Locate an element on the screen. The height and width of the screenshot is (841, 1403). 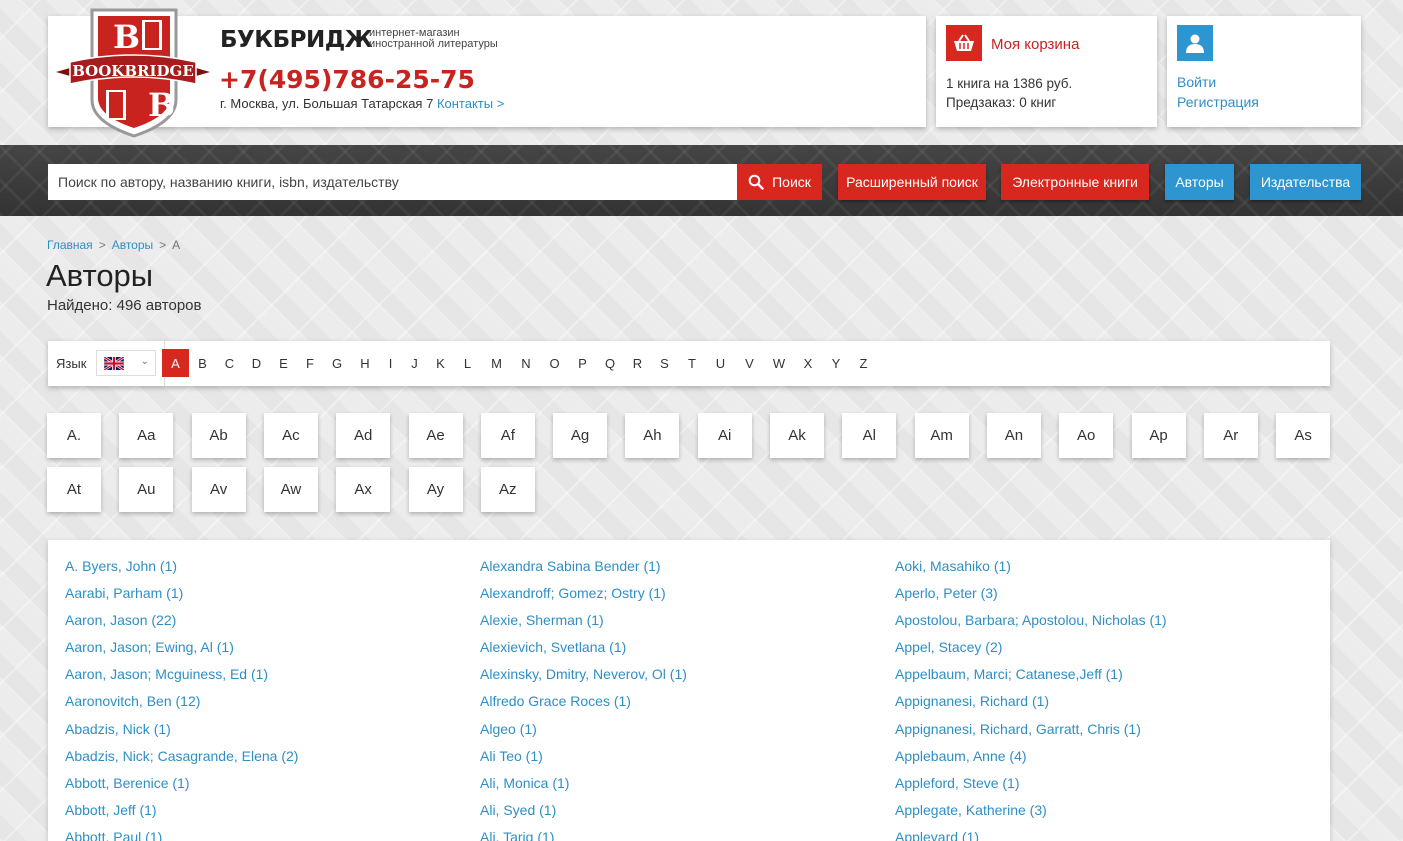
author-link: Aarabi, Parham (1) is located at coordinates (181, 598).